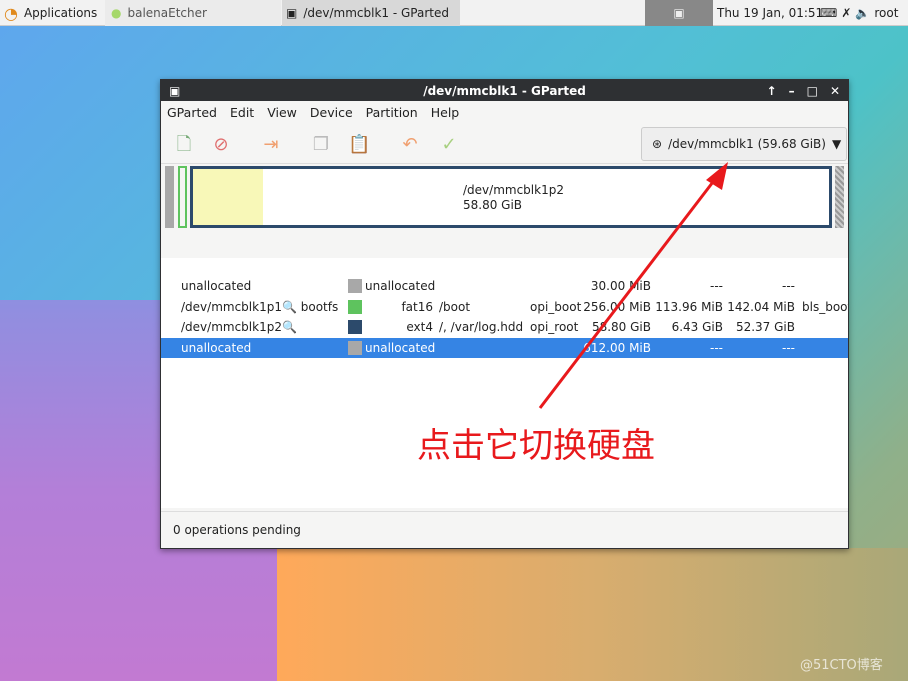 The image size is (908, 681). Describe the element at coordinates (536, 446) in the screenshot. I see `annotation-text: 点击它切换硬盘` at that location.